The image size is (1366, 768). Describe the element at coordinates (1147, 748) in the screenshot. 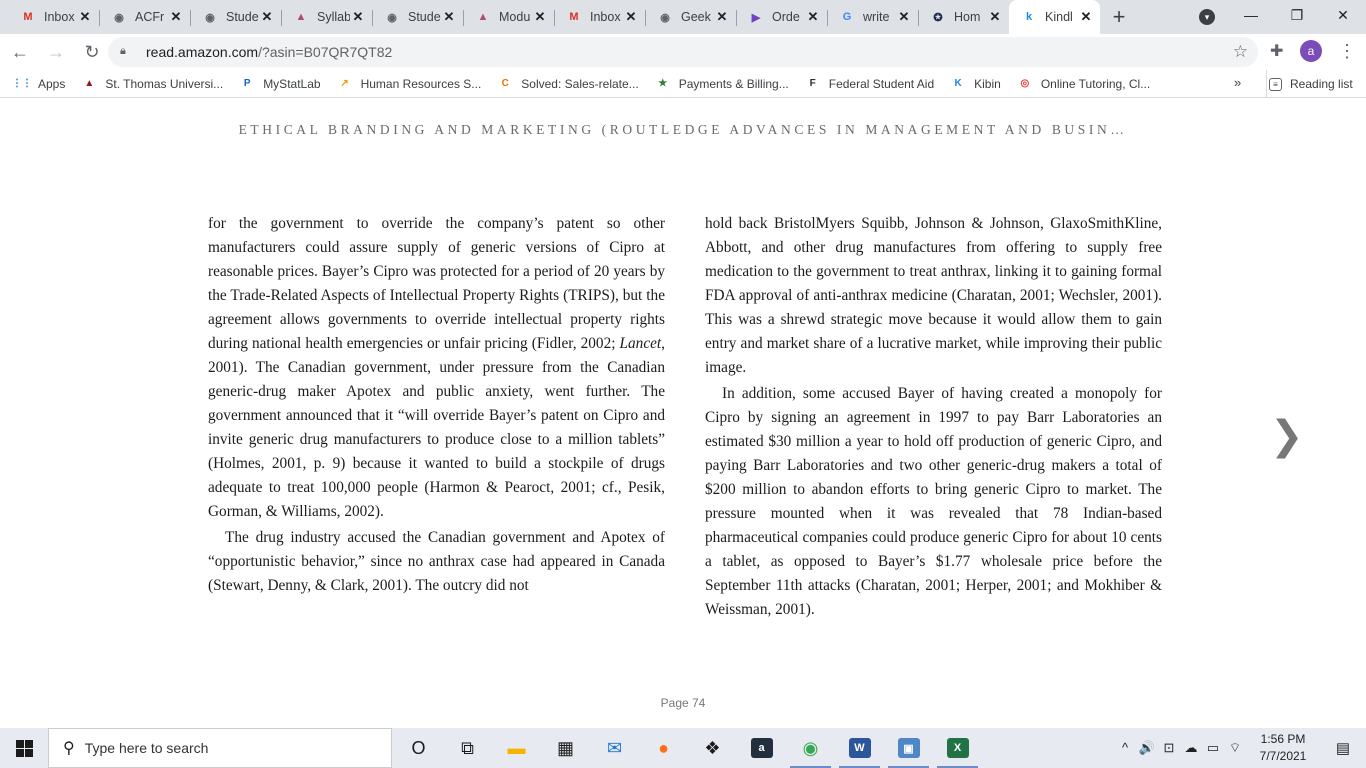

I see `volume-icon: 🔊` at that location.